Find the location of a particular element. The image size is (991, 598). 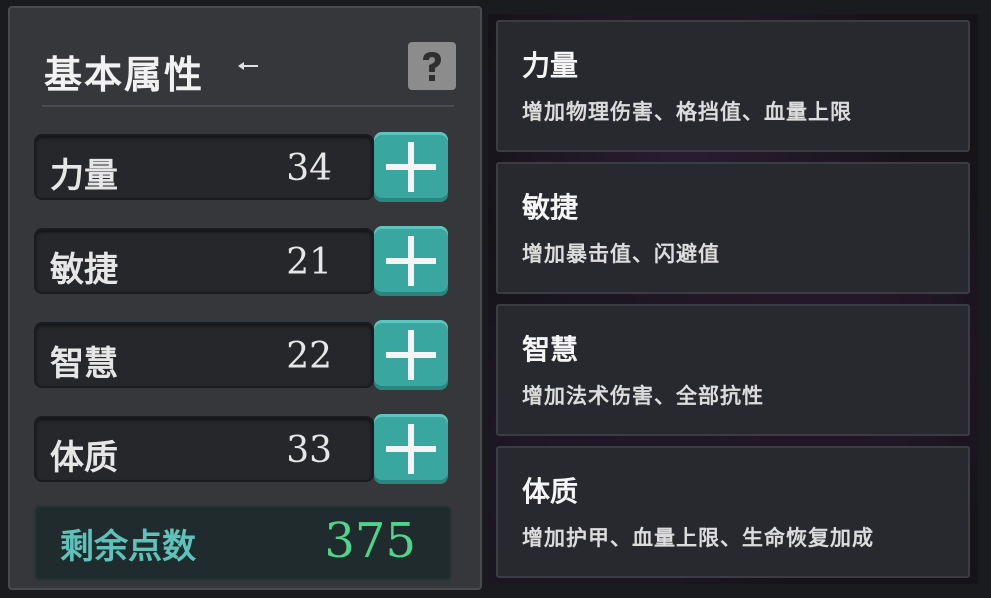

stat-value: 22 is located at coordinates (309, 356).